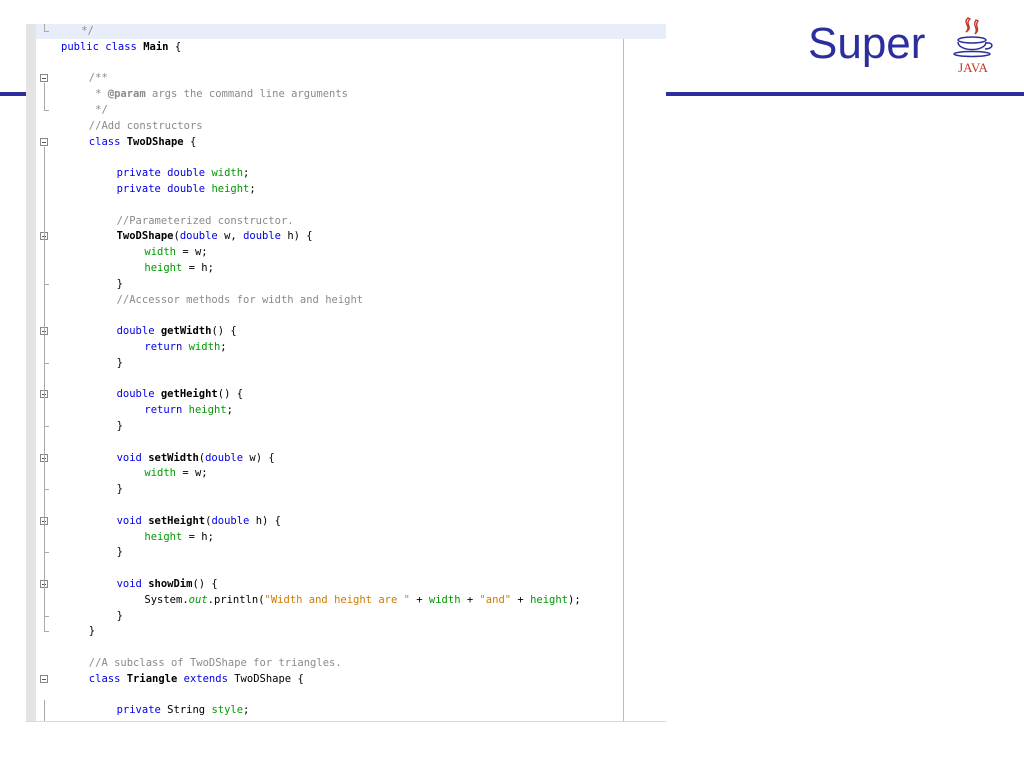 The height and width of the screenshot is (768, 1024). I want to click on code-line: private double height;, so click(346, 189).